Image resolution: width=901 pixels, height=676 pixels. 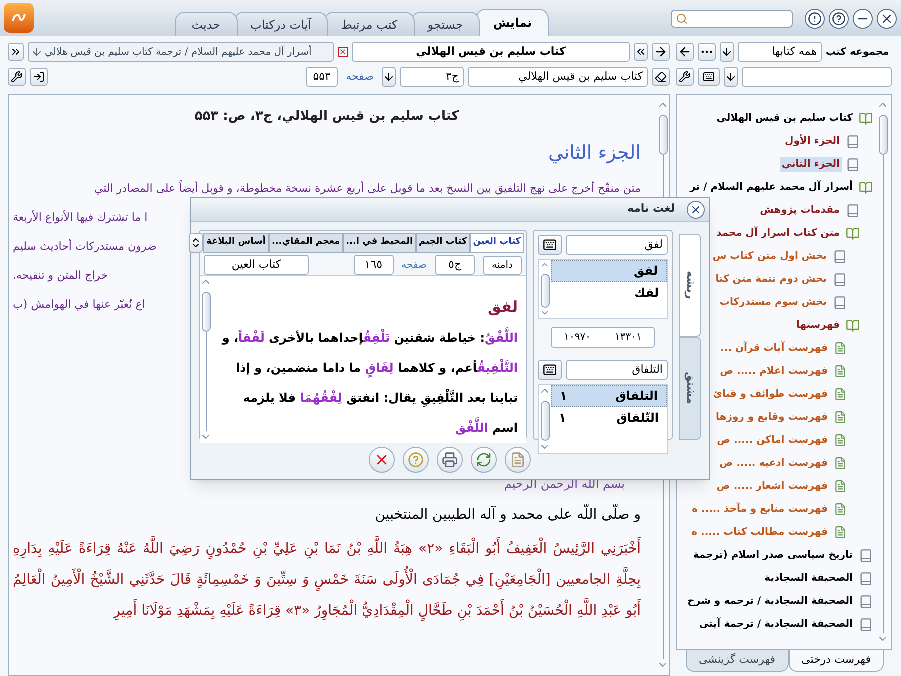 I want to click on window-title: لغت نامه, so click(x=651, y=209).